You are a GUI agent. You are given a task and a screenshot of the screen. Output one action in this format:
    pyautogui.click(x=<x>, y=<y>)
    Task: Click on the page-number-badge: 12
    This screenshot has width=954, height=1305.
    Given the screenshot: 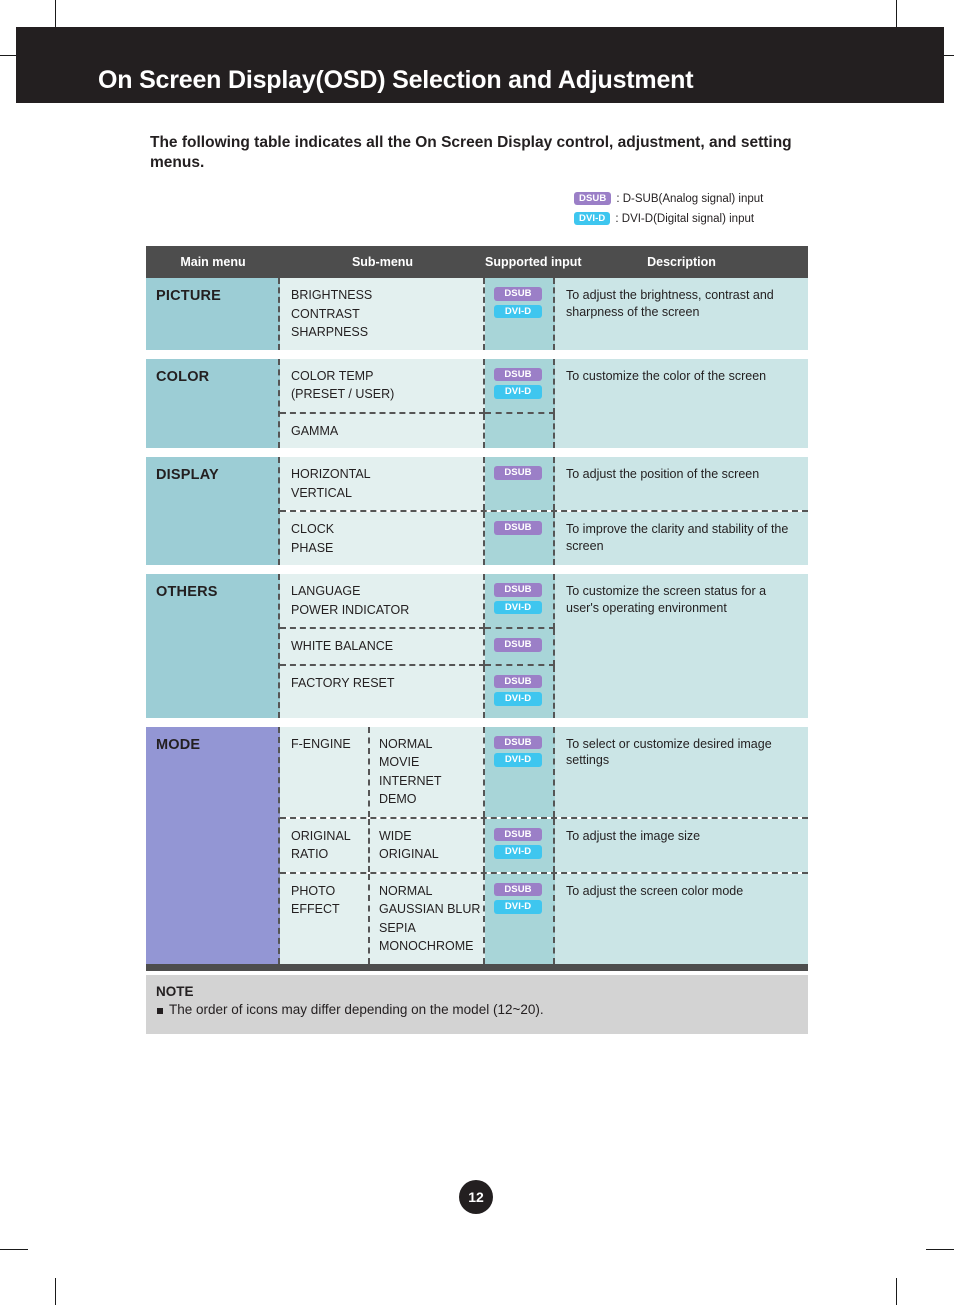 What is the action you would take?
    pyautogui.click(x=476, y=1197)
    